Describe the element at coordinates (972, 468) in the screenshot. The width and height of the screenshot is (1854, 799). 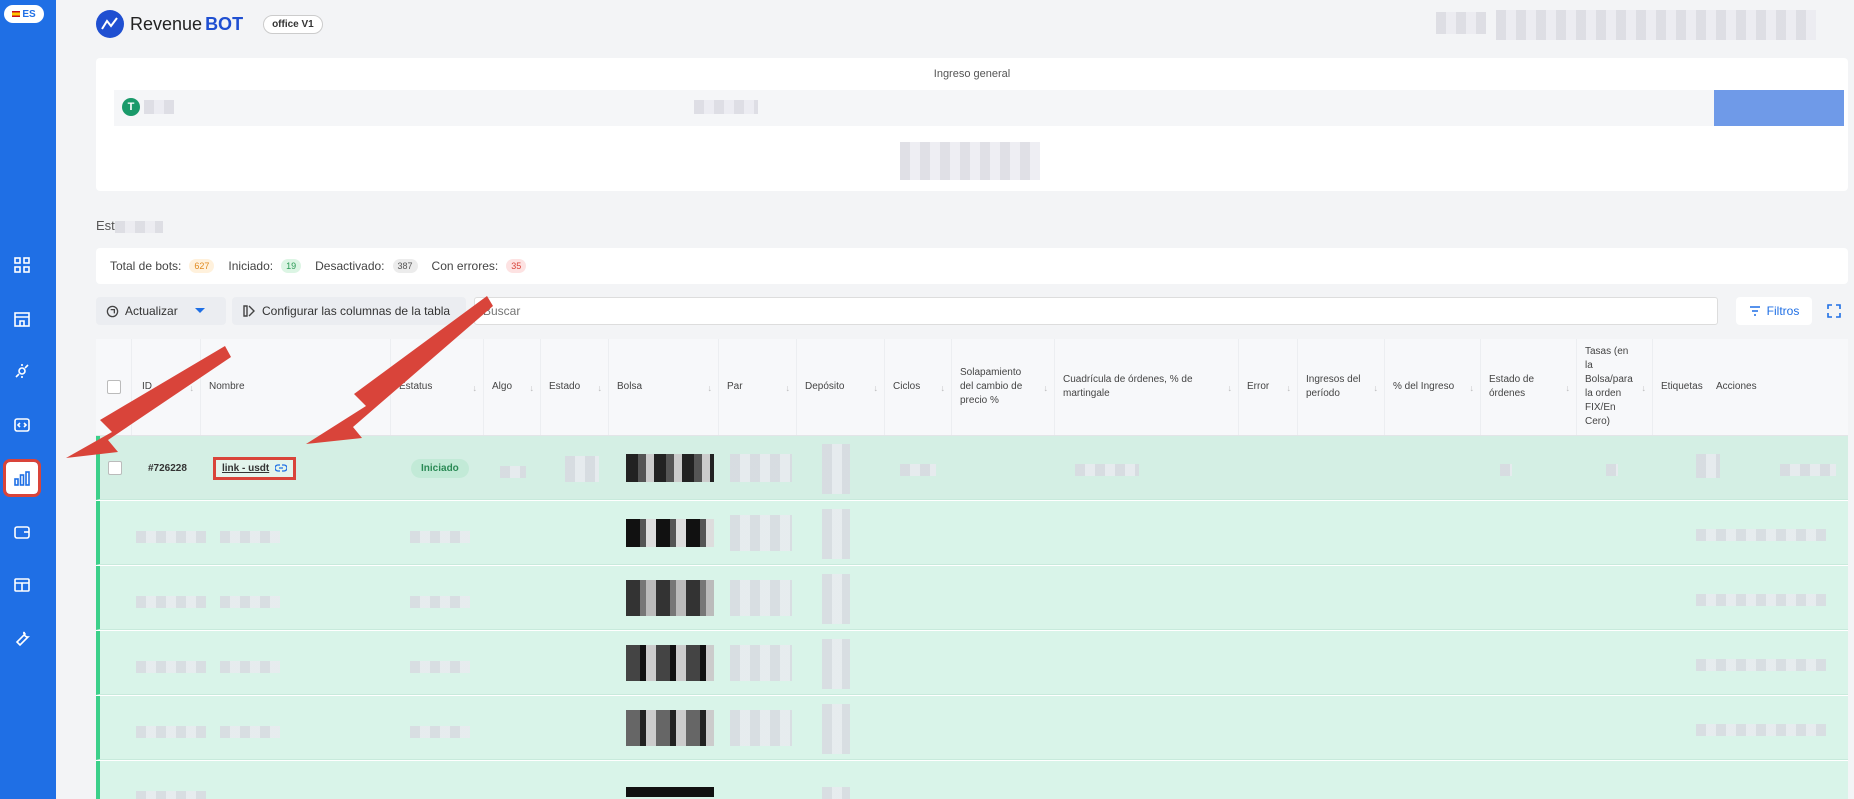
I see `table-row: #726228 link - usdt Iniciado` at that location.